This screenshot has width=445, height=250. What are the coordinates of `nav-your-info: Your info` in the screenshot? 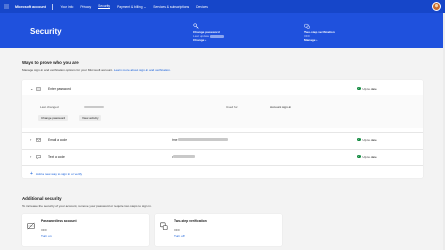 It's located at (66, 7).